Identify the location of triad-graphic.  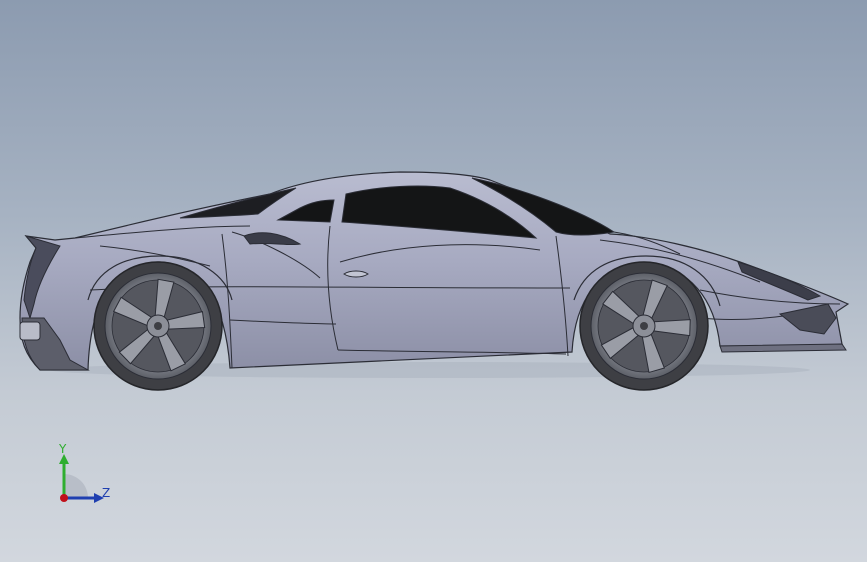
(81, 478).